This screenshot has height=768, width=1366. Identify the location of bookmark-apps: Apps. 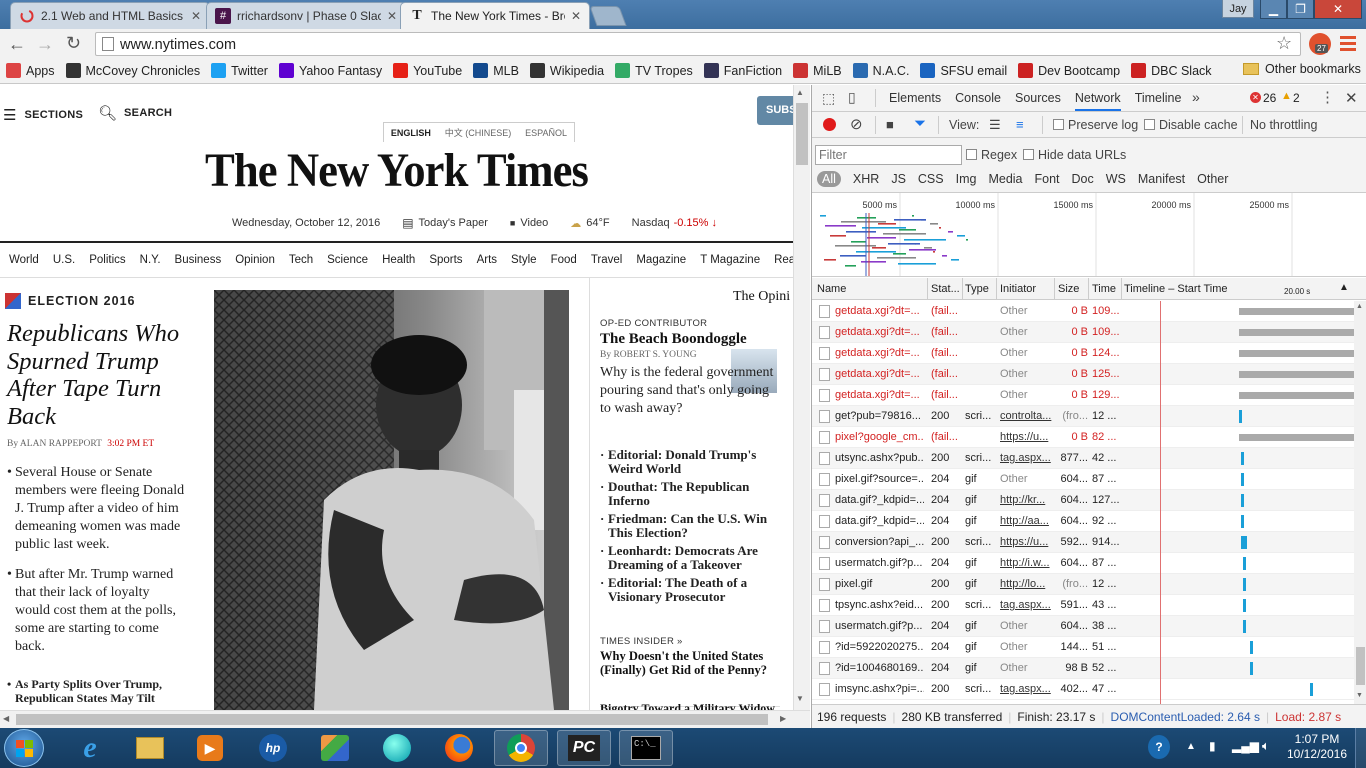
(30, 70).